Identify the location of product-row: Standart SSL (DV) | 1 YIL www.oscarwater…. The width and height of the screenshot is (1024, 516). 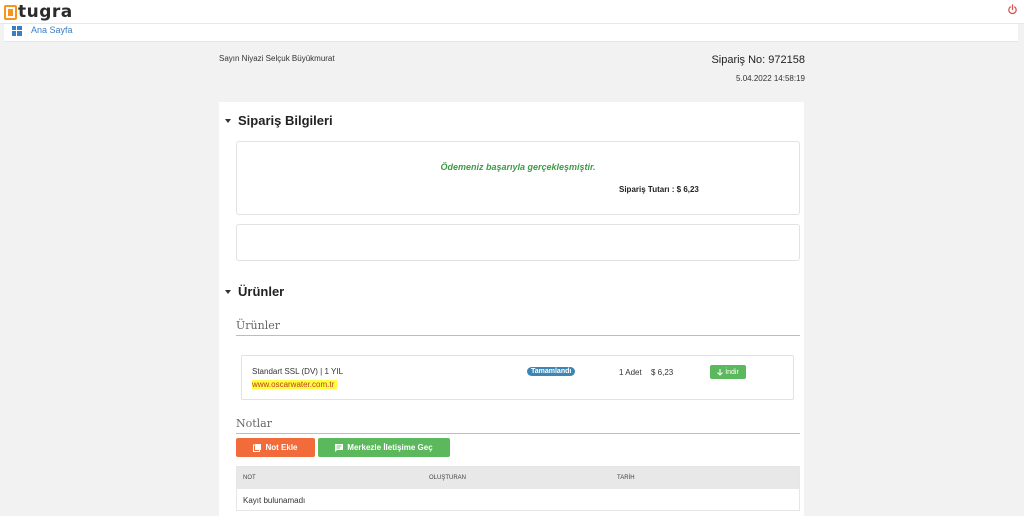
(517, 377).